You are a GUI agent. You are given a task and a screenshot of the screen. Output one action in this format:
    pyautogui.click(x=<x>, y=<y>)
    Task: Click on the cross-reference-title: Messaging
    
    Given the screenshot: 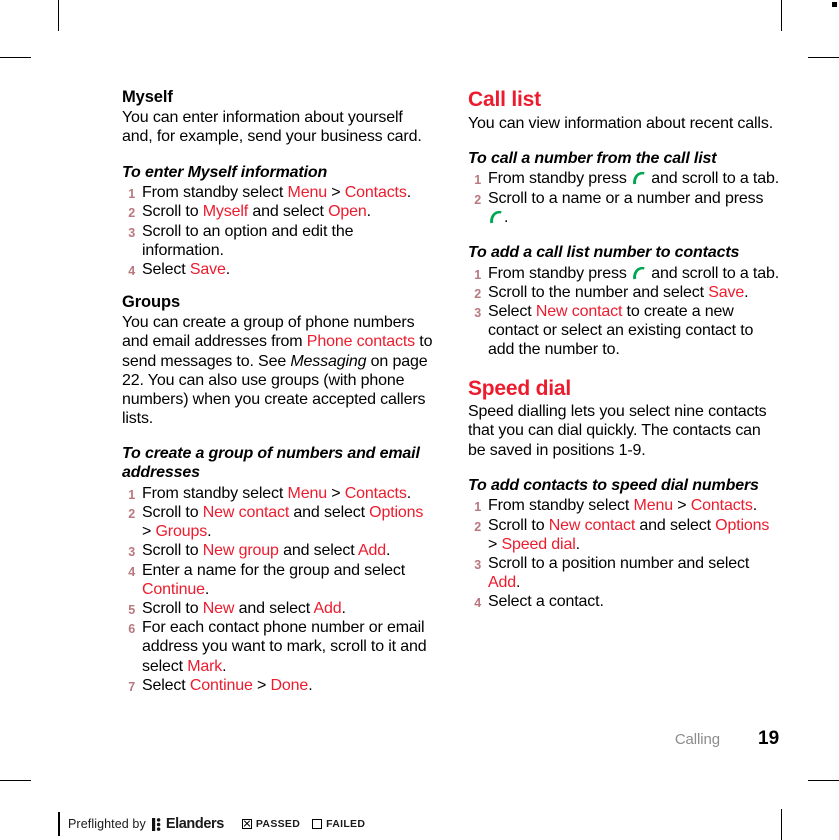 What is the action you would take?
    pyautogui.click(x=328, y=361)
    